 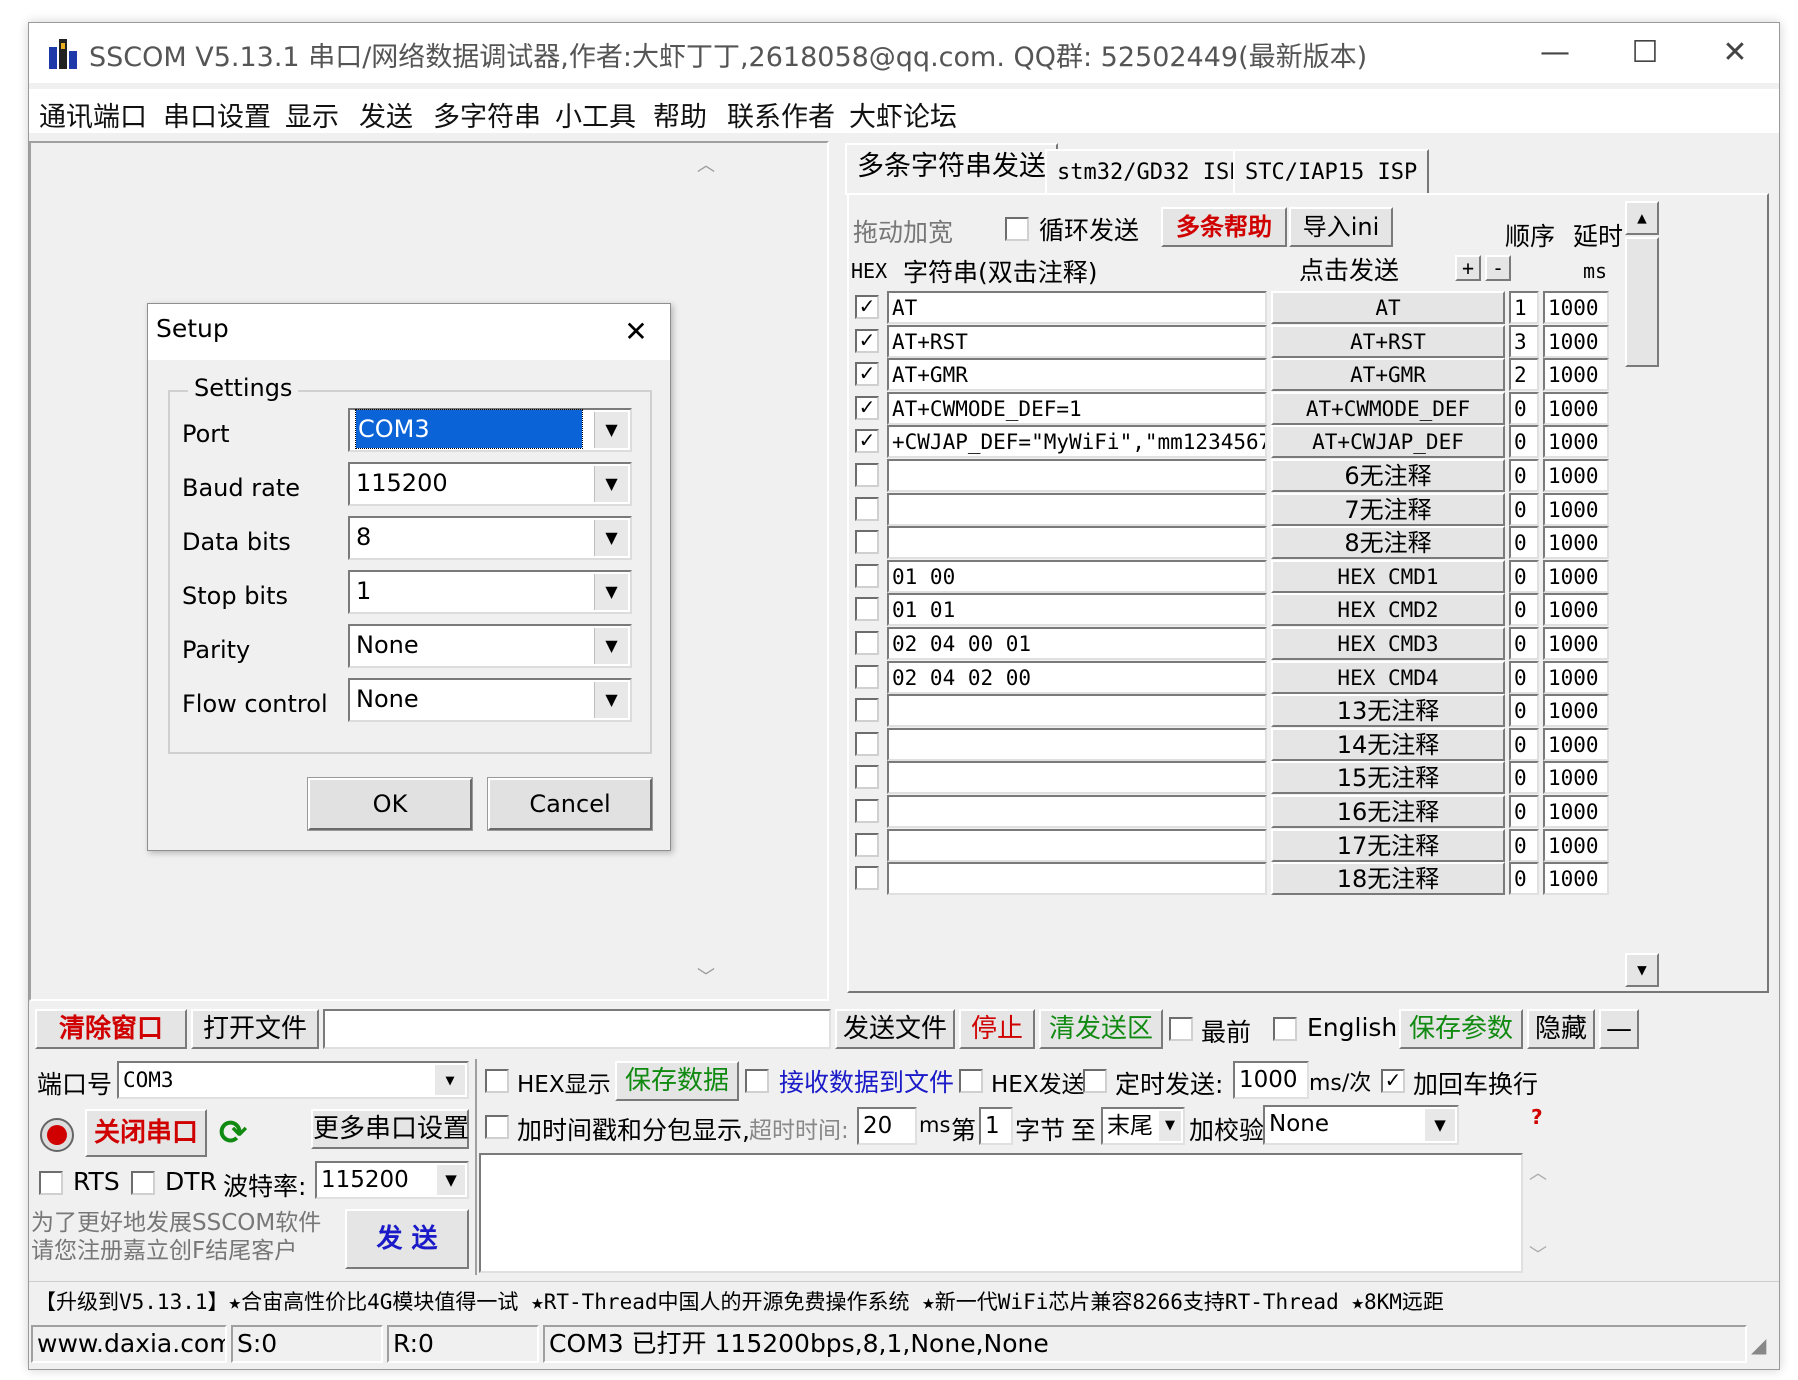 I want to click on row-send-button: 6无注释, so click(x=1388, y=475).